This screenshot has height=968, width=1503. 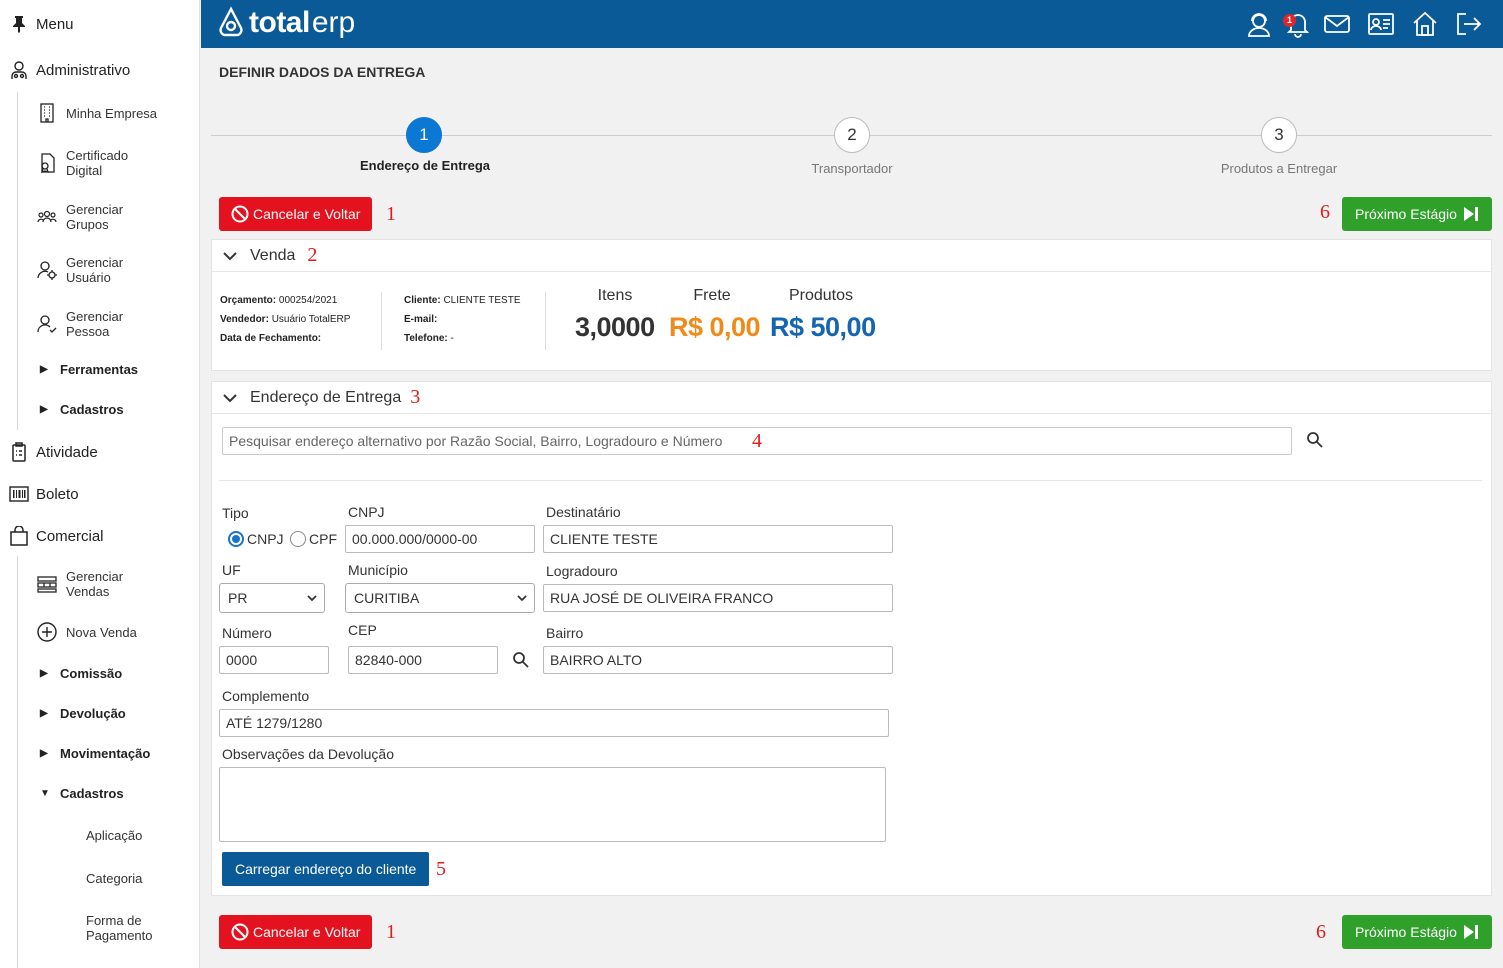 I want to click on sidebar-item-comissao: ▶ Comissão, so click(x=81, y=673).